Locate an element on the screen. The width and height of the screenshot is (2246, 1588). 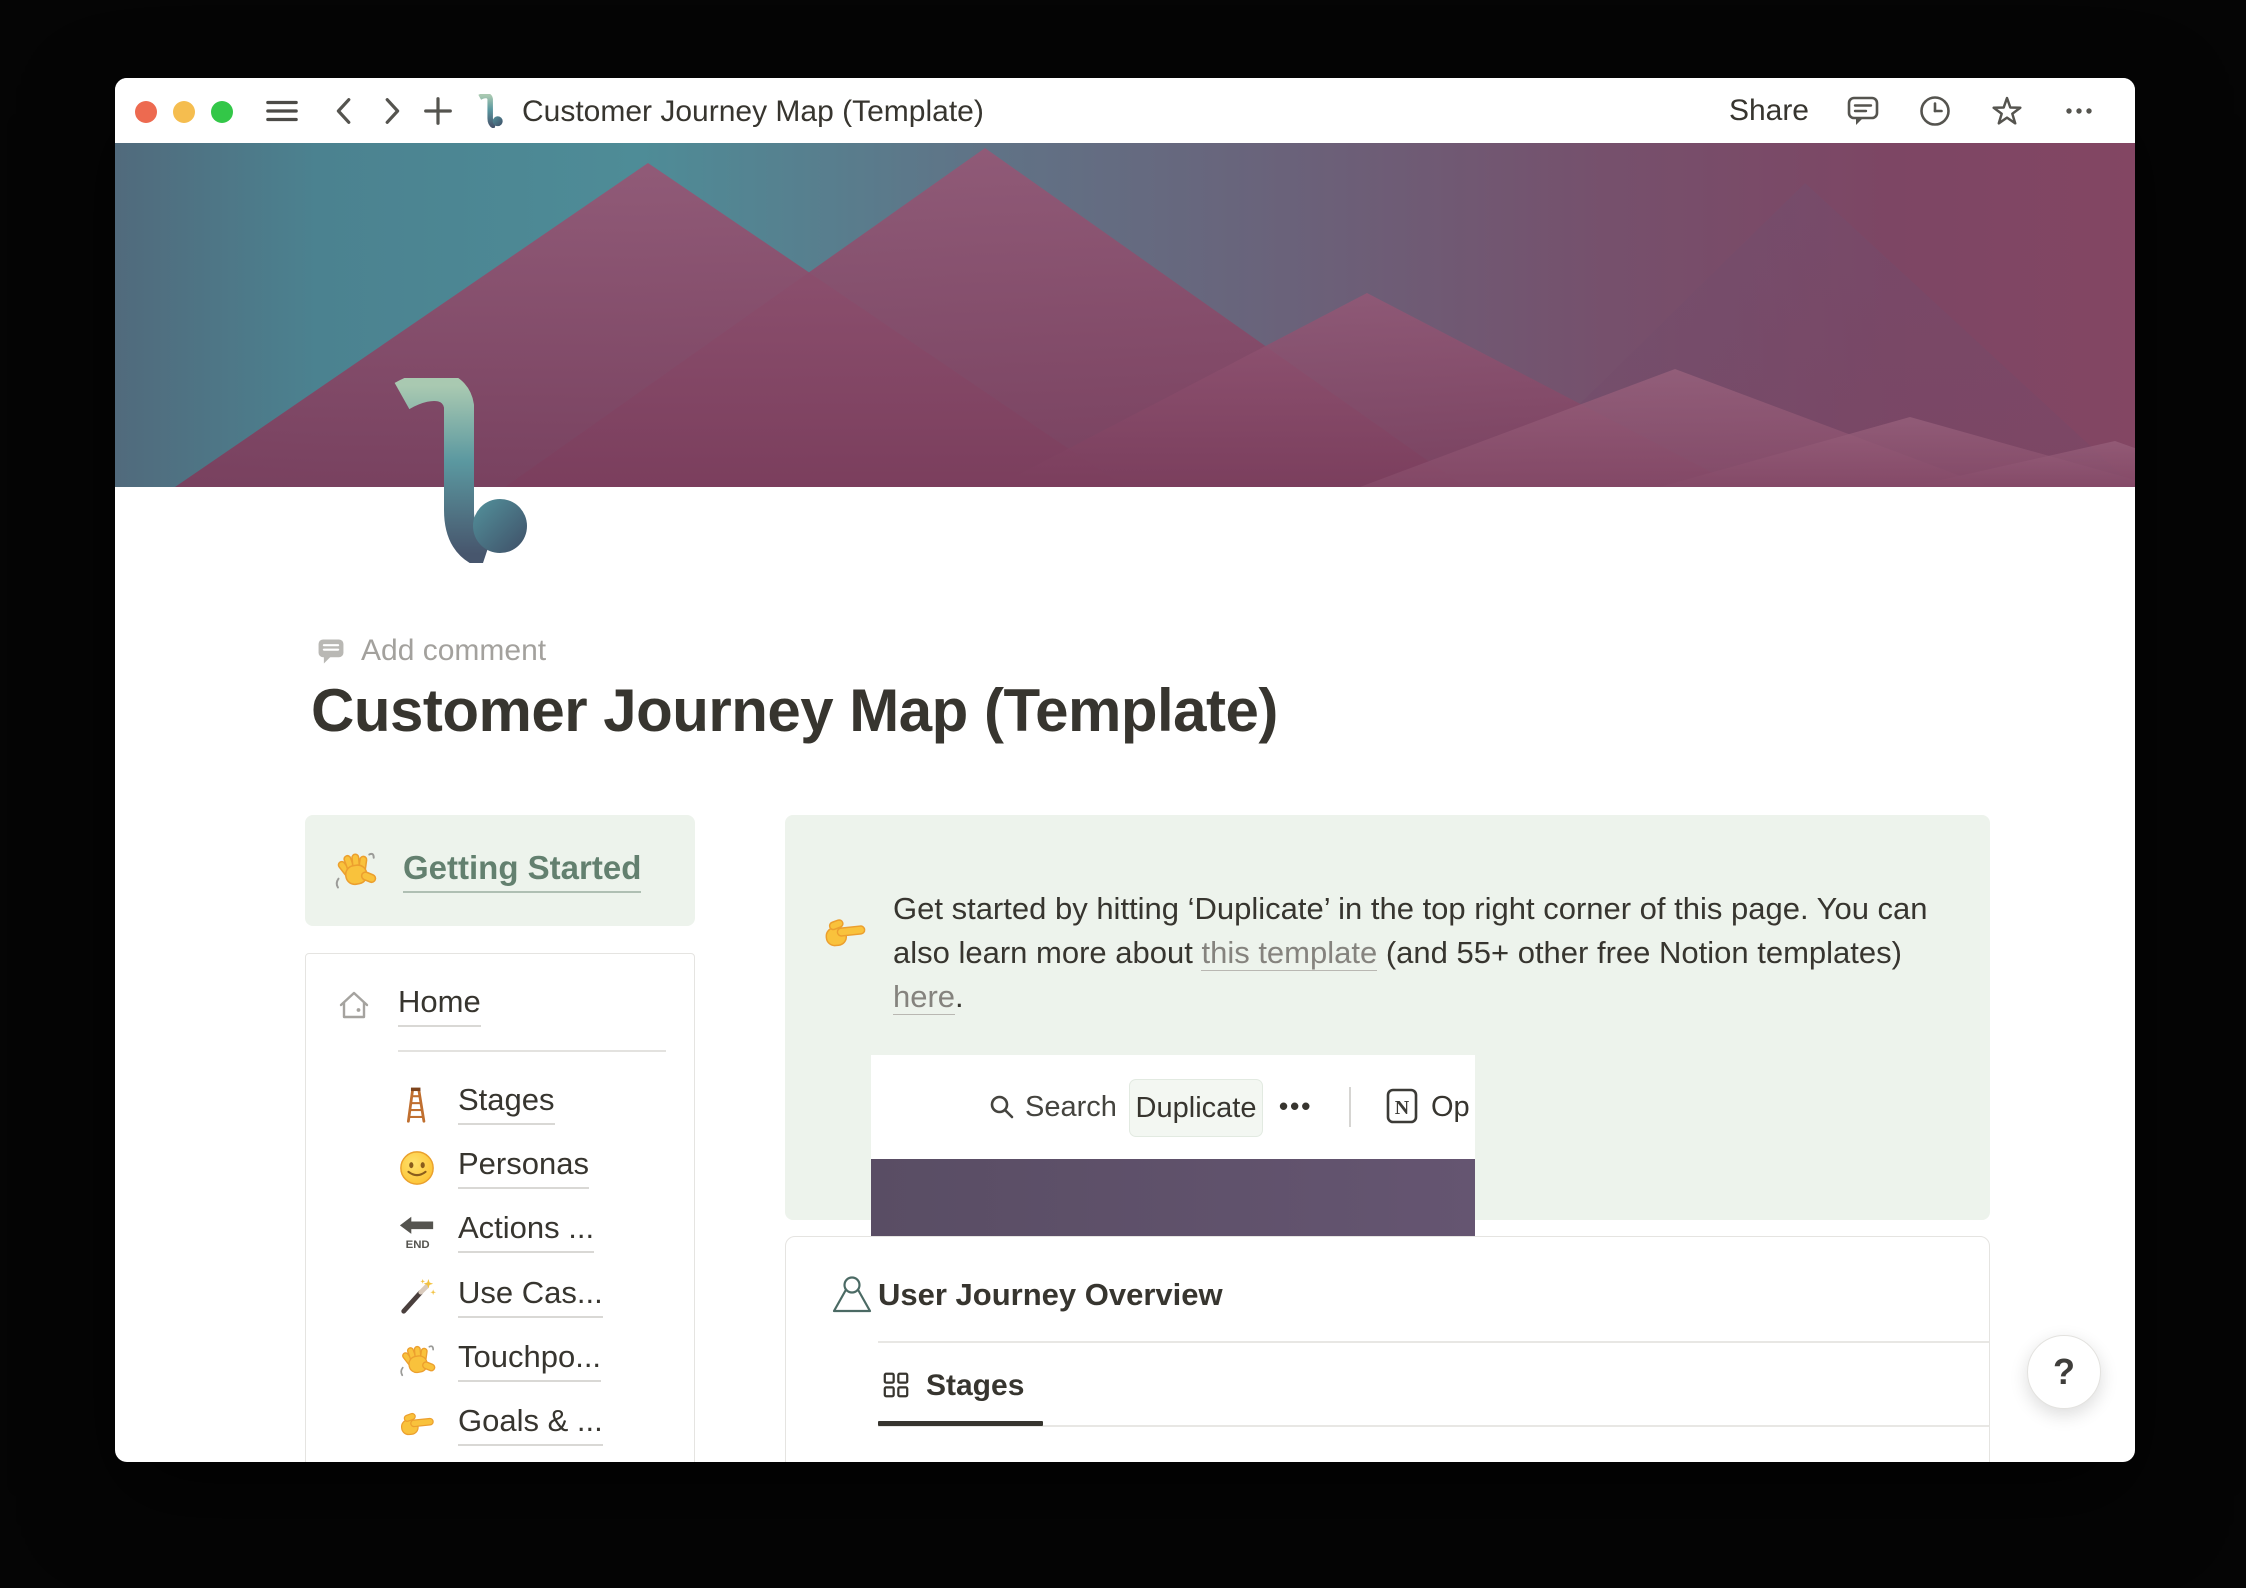
stages-link: Stages is located at coordinates (506, 1103).